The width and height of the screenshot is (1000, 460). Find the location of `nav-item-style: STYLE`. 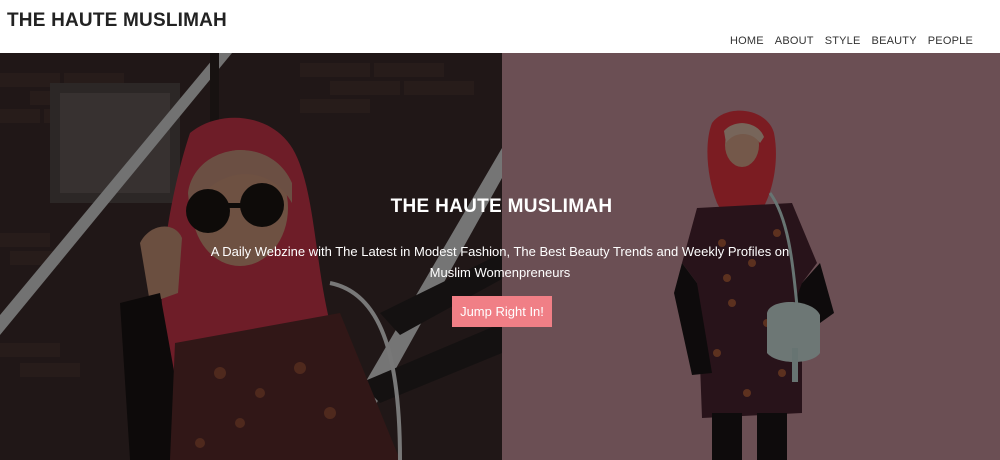

nav-item-style: STYLE is located at coordinates (843, 41).